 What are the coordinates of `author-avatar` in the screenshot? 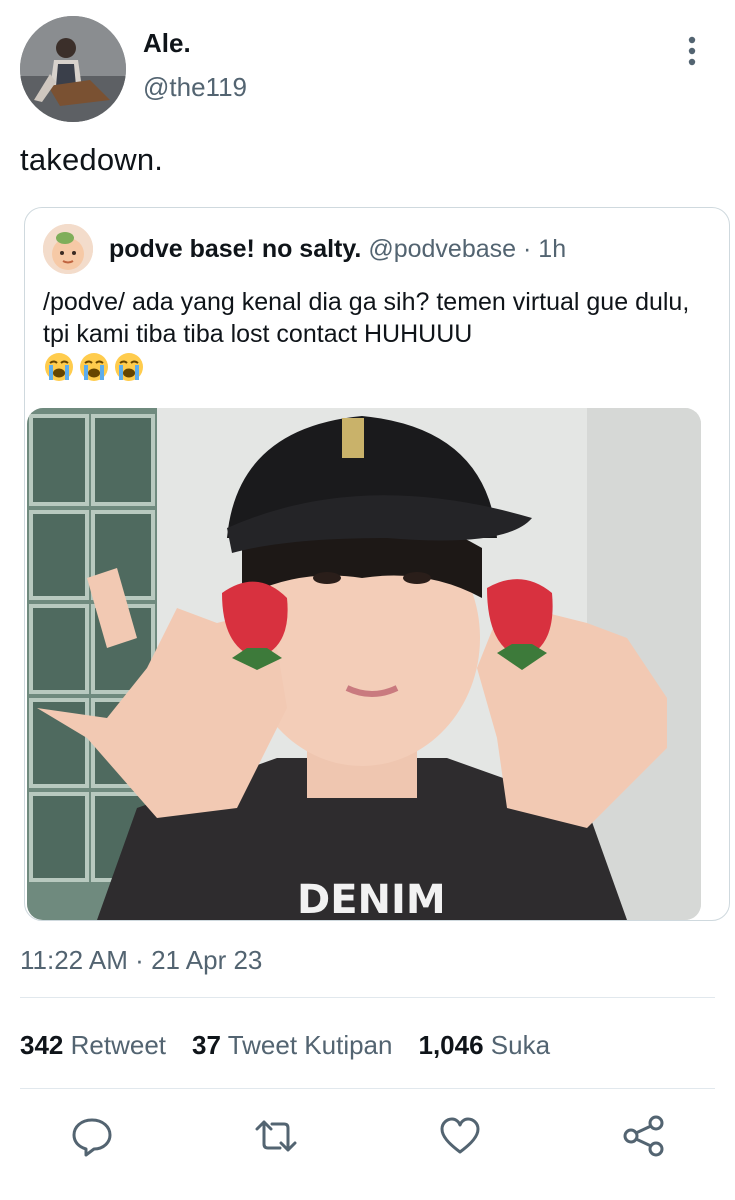 It's located at (73, 69).